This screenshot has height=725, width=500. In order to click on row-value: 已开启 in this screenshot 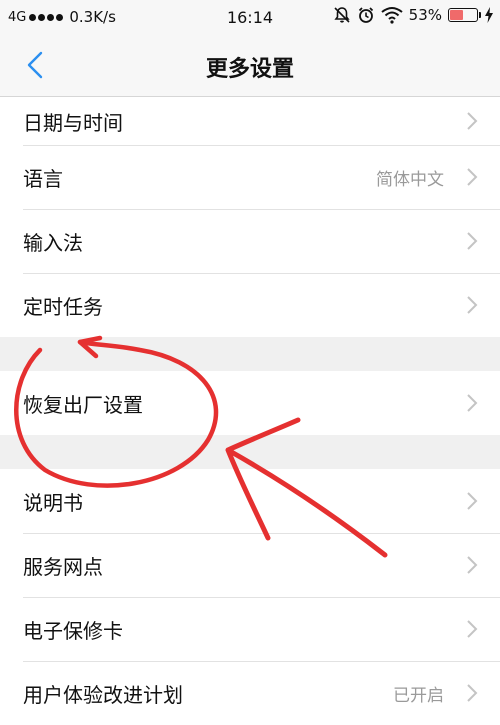, I will do `click(418, 695)`.